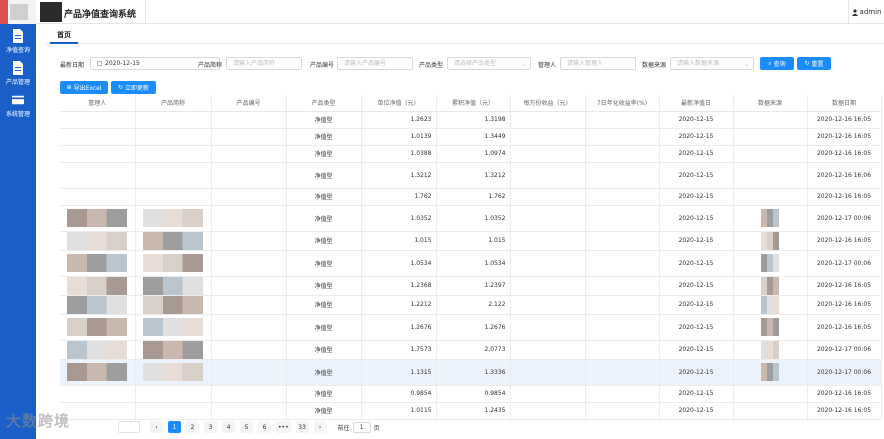 The height and width of the screenshot is (439, 884). What do you see at coordinates (399, 327) in the screenshot?
I see `unit-nav-cell: 1.2676` at bounding box center [399, 327].